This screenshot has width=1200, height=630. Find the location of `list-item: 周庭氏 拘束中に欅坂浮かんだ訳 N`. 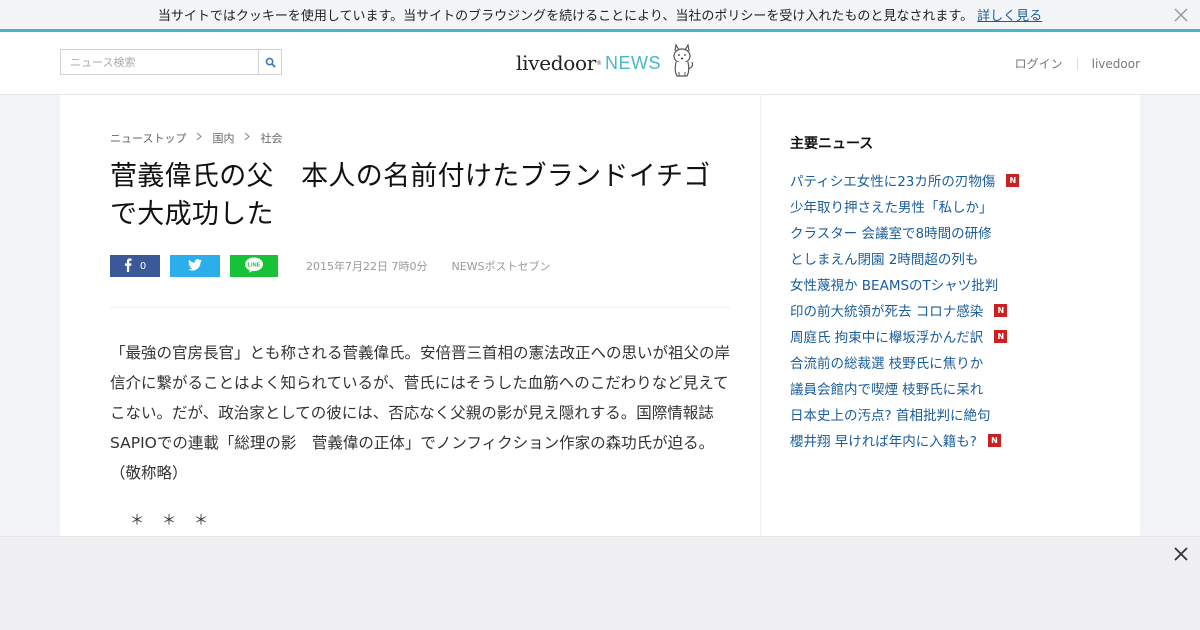

list-item: 周庭氏 拘束中に欅坂浮かんだ訳 N is located at coordinates (950, 336).